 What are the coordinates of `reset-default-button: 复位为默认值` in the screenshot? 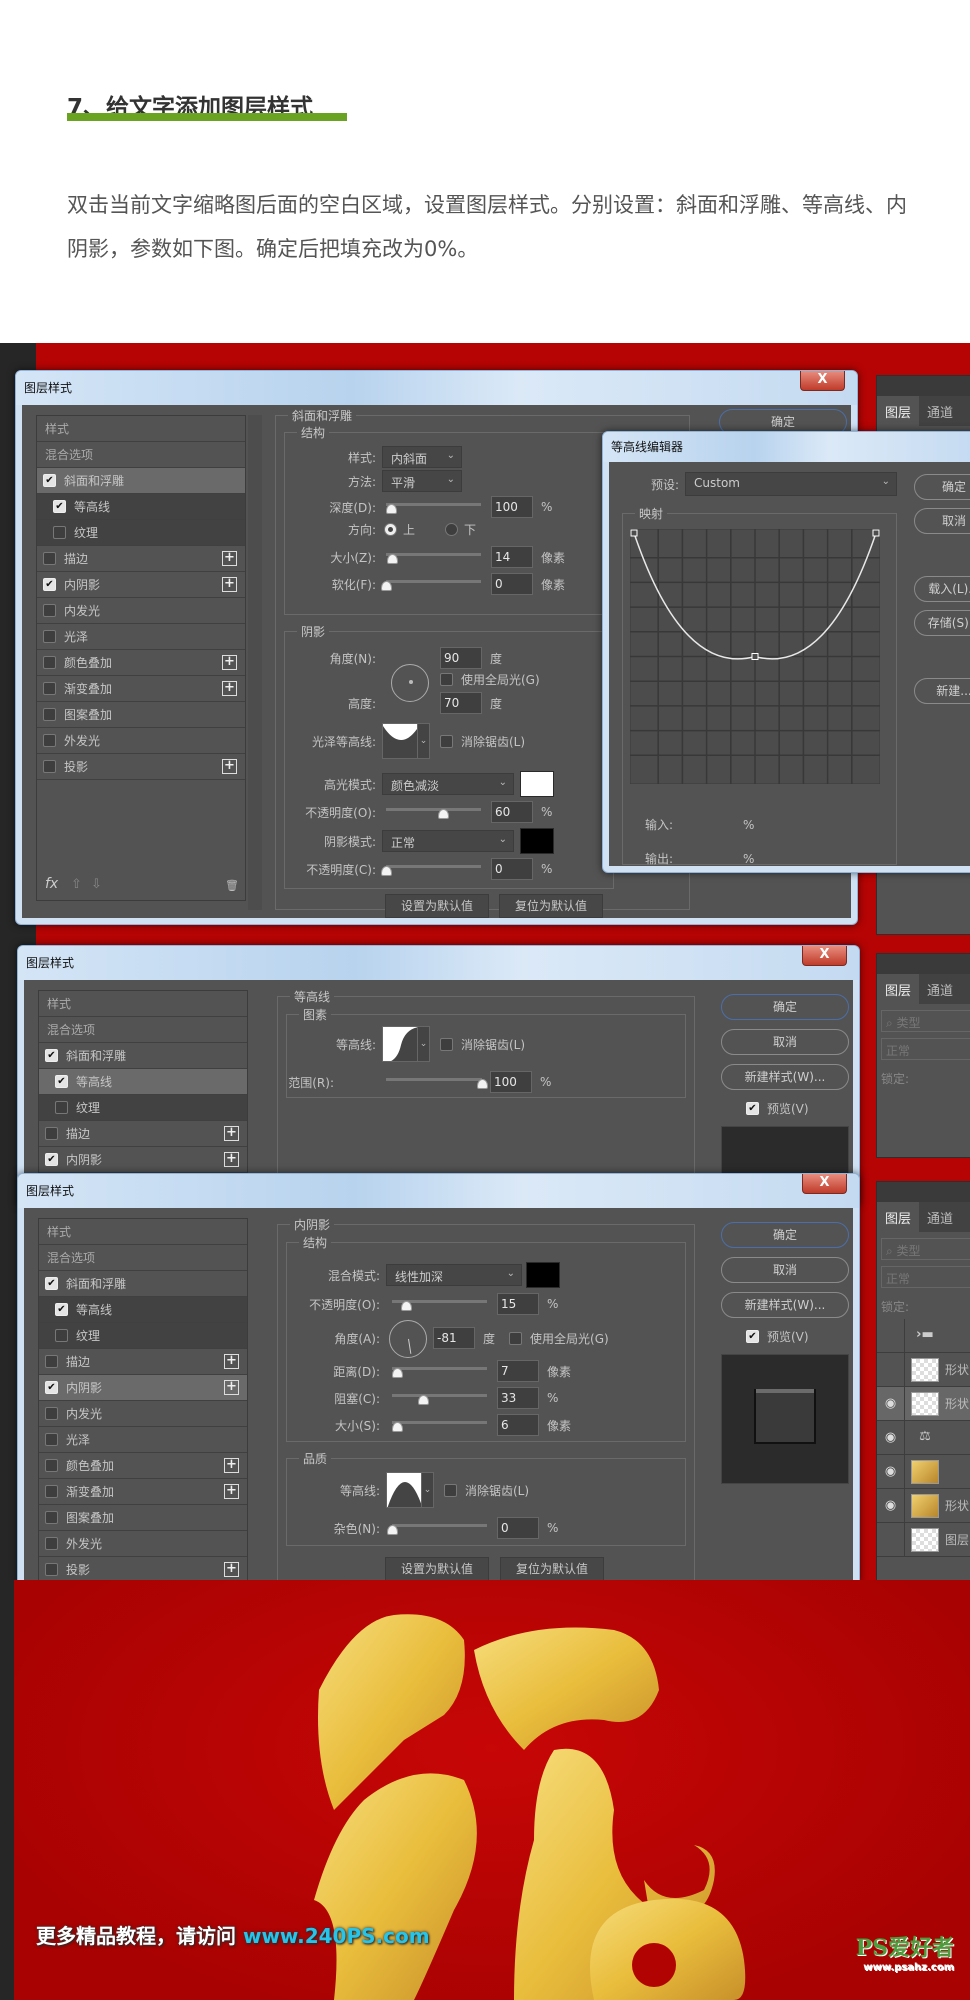 It's located at (551, 906).